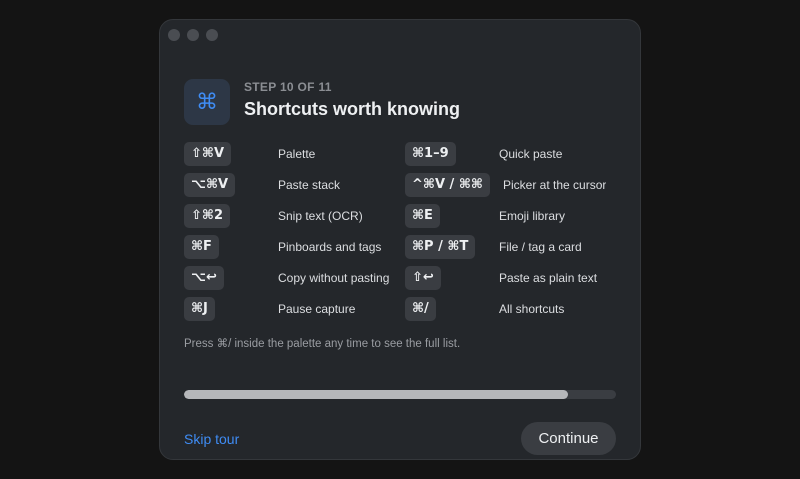  I want to click on shortcut-keys: ⇧⌘2, so click(207, 216).